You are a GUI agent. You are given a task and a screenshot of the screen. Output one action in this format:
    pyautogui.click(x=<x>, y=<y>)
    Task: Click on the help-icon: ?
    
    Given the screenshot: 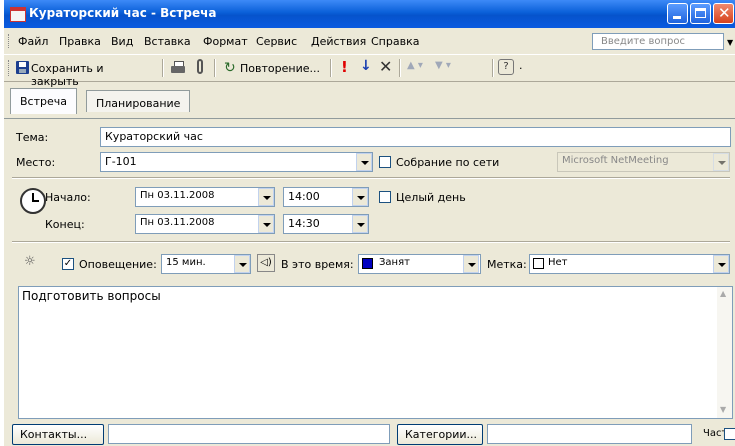 What is the action you would take?
    pyautogui.click(x=506, y=67)
    